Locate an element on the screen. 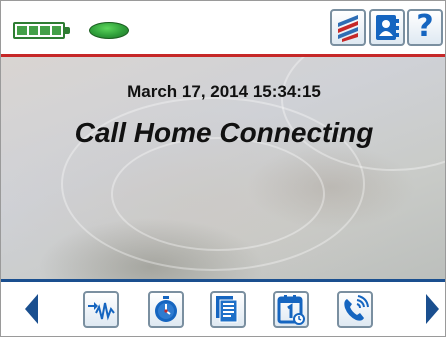 This screenshot has width=448, height=339. timer-button is located at coordinates (166, 309).